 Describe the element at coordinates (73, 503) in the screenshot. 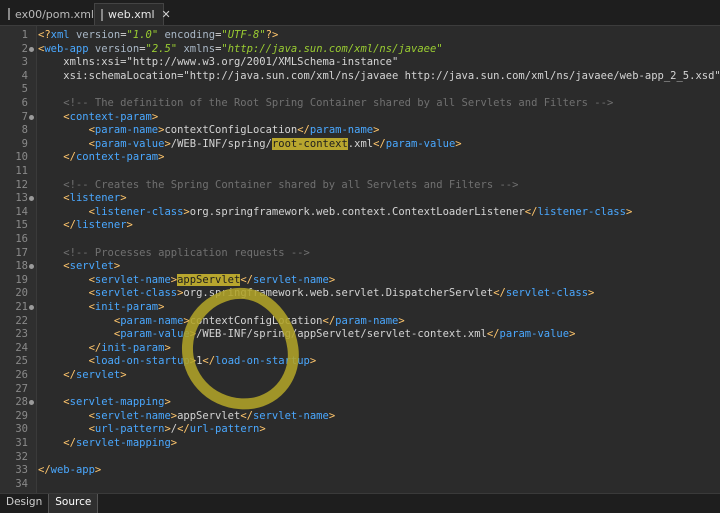

I see `tab-source: Source` at that location.